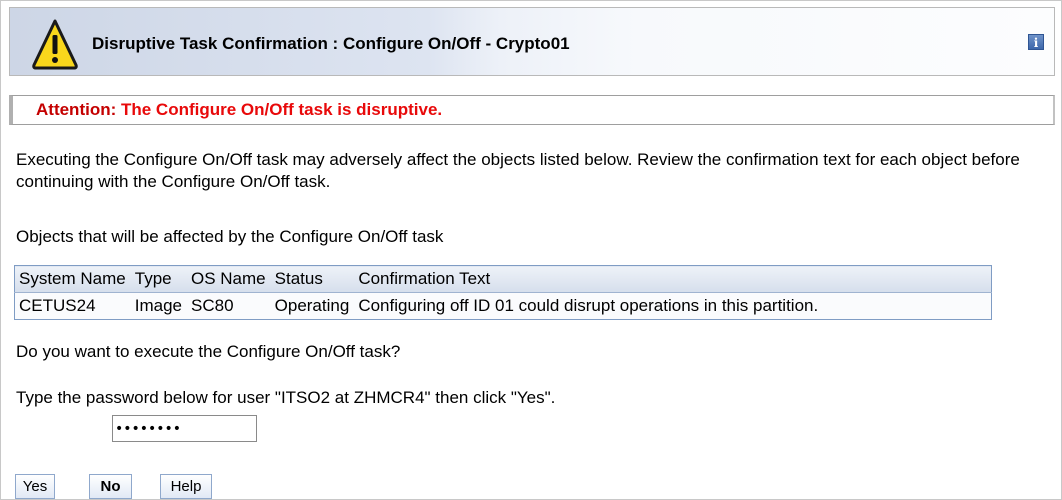  Describe the element at coordinates (35, 486) in the screenshot. I see `yes-button: Yes` at that location.